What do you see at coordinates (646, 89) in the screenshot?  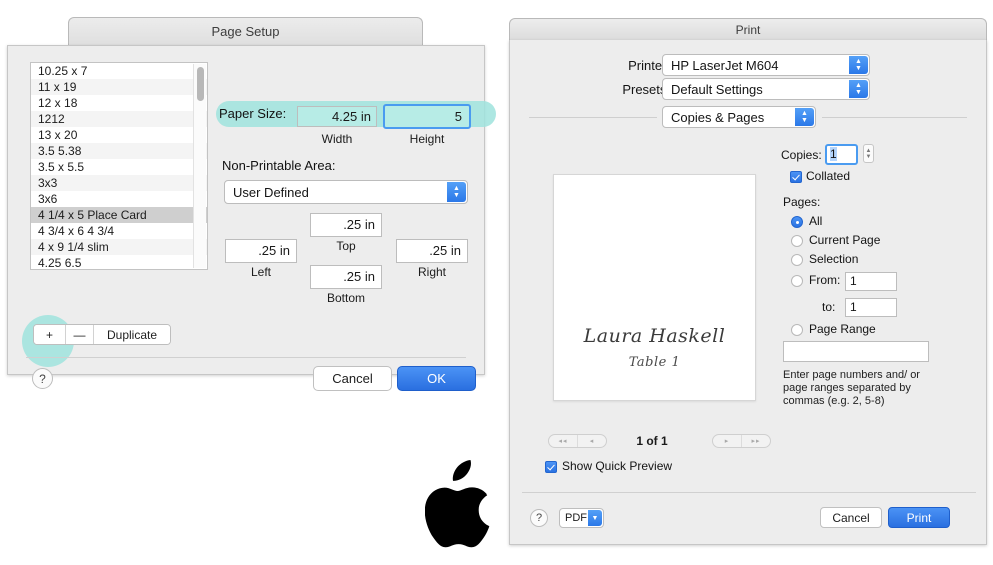 I see `presets-label: Presets:` at bounding box center [646, 89].